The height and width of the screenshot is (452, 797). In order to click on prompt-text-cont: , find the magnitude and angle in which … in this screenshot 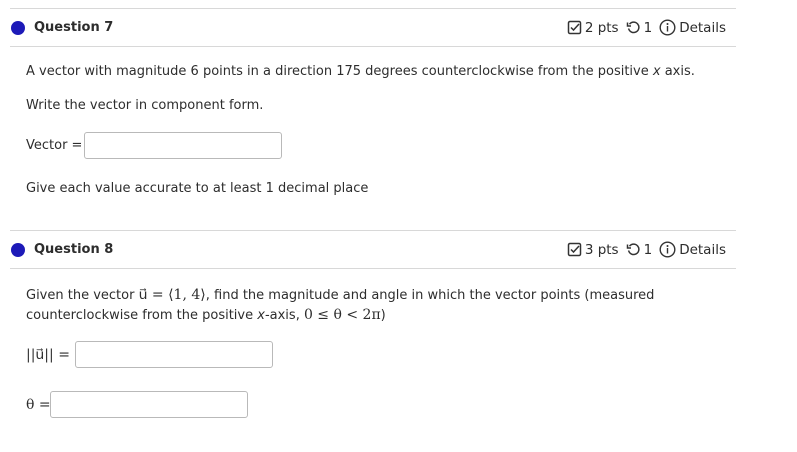, I will do `click(430, 295)`.